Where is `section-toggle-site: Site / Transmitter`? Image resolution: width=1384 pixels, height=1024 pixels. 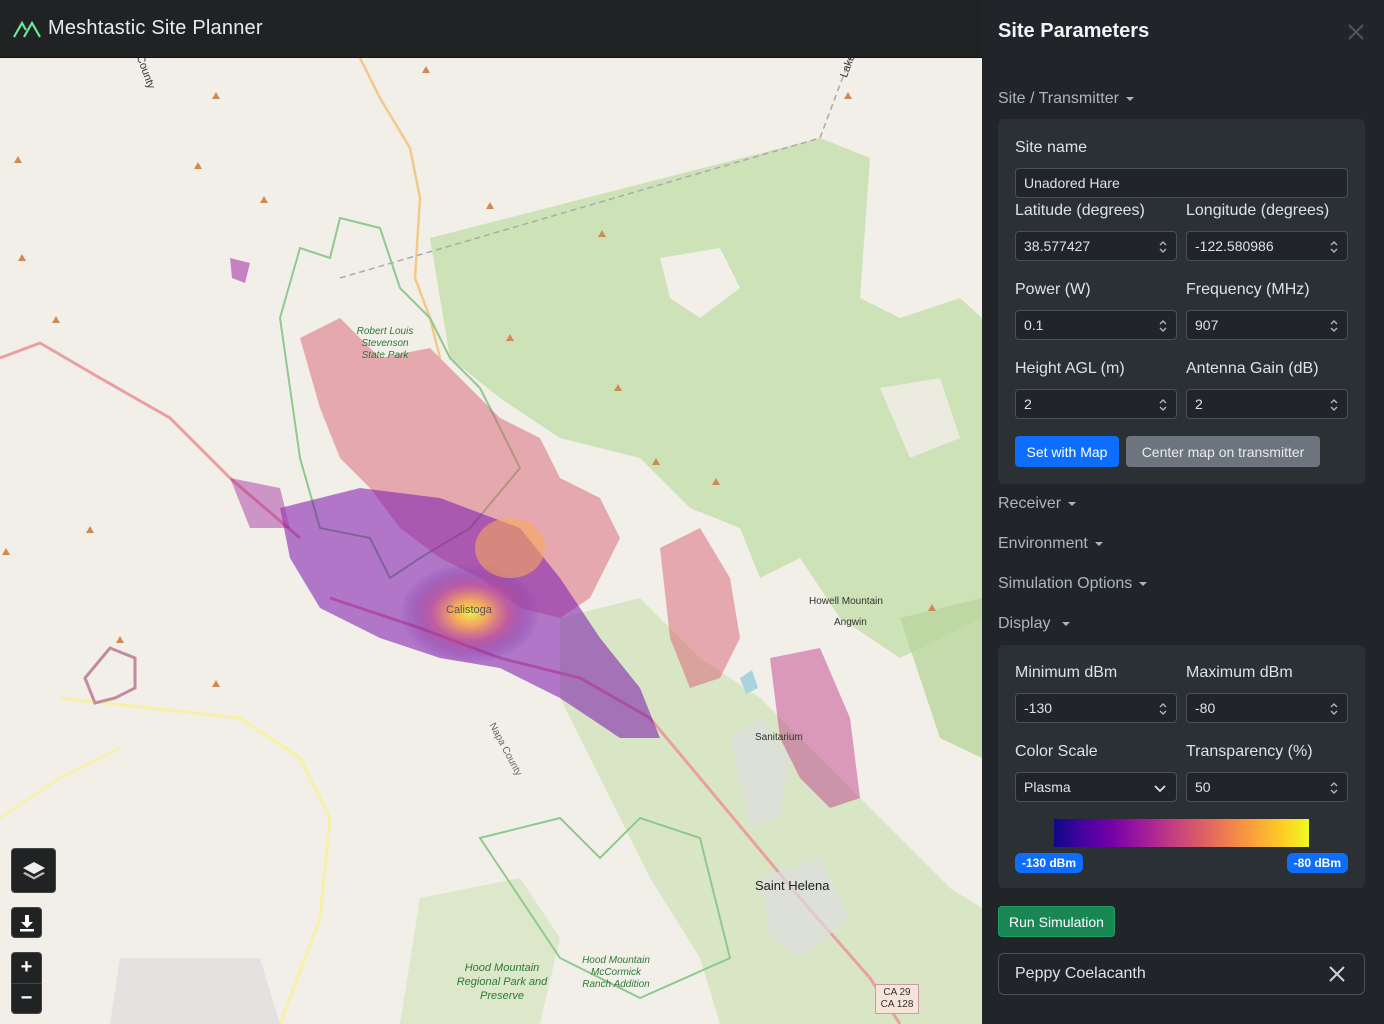
section-toggle-site: Site / Transmitter is located at coordinates (1066, 99).